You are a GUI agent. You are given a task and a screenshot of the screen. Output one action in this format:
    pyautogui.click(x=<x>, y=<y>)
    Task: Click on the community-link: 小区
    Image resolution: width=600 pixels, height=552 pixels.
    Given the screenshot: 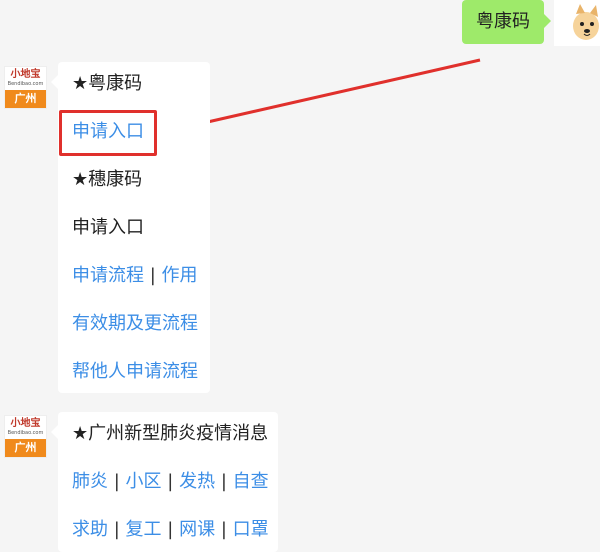 What is the action you would take?
    pyautogui.click(x=144, y=481)
    